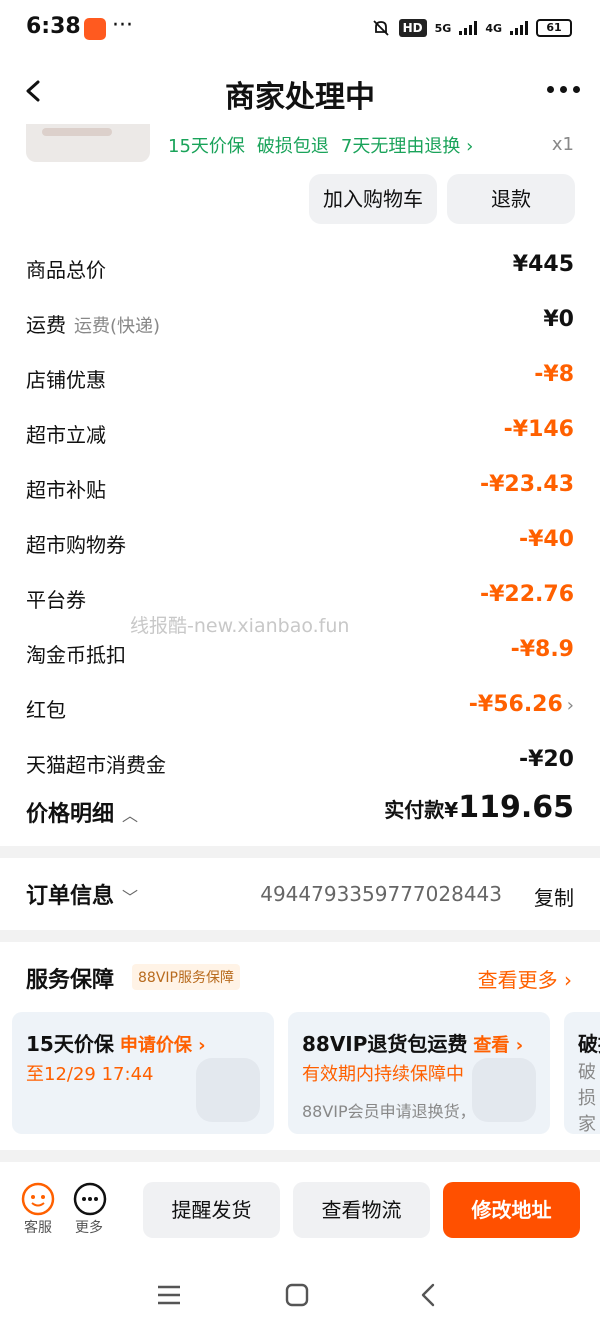  What do you see at coordinates (163, 1045) in the screenshot?
I see `apply-price-protection-link: 申请价保 ›` at bounding box center [163, 1045].